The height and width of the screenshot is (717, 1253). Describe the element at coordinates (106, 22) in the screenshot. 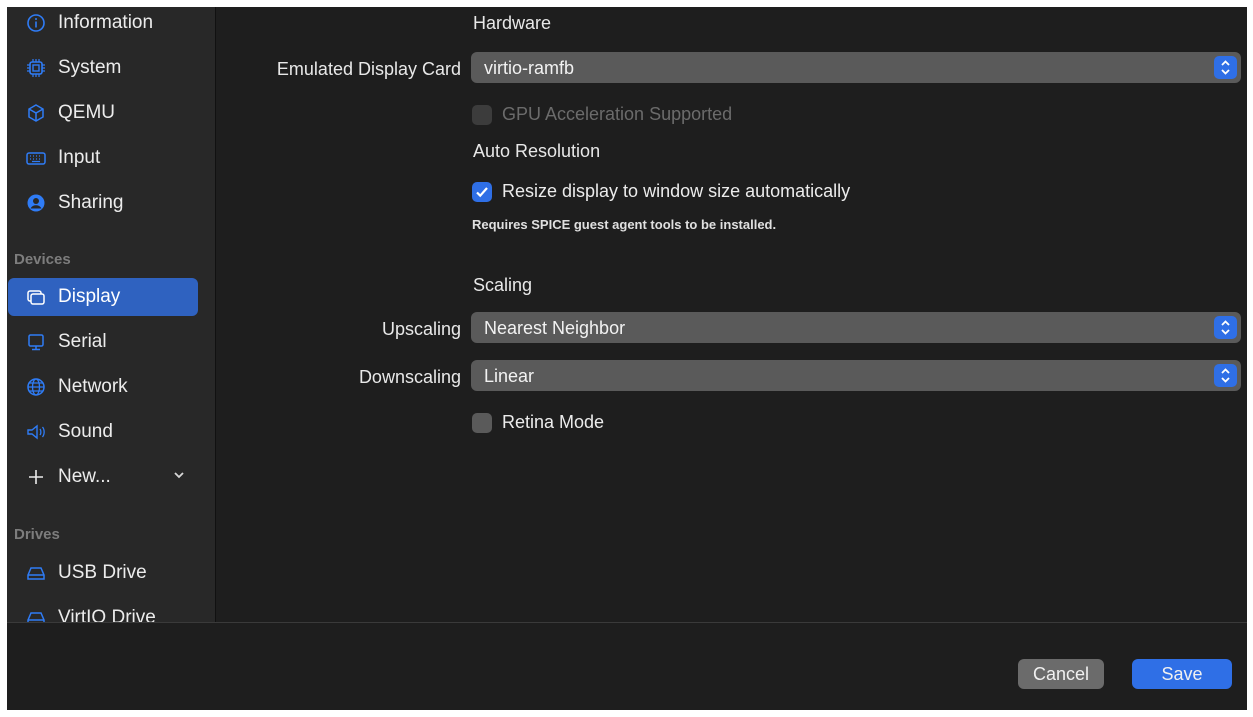

I see `sidebar-item-label: Information` at that location.